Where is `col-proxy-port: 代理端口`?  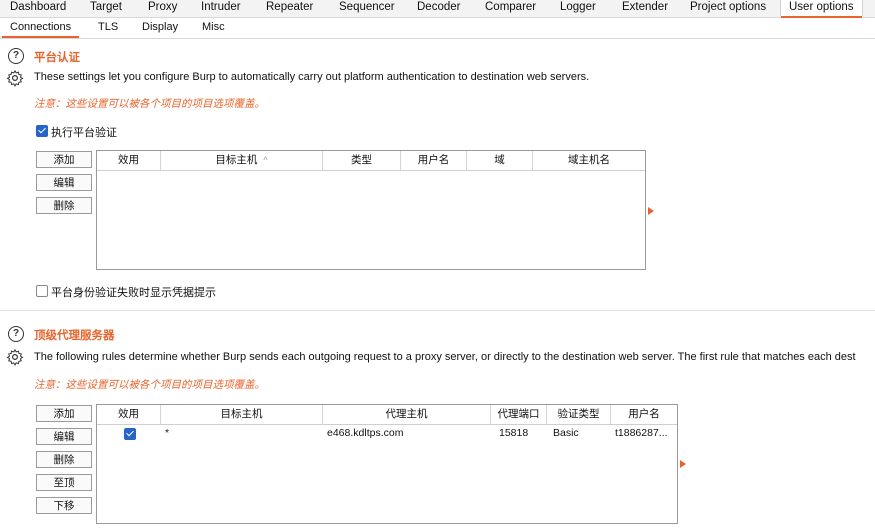 col-proxy-port: 代理端口 is located at coordinates (519, 414).